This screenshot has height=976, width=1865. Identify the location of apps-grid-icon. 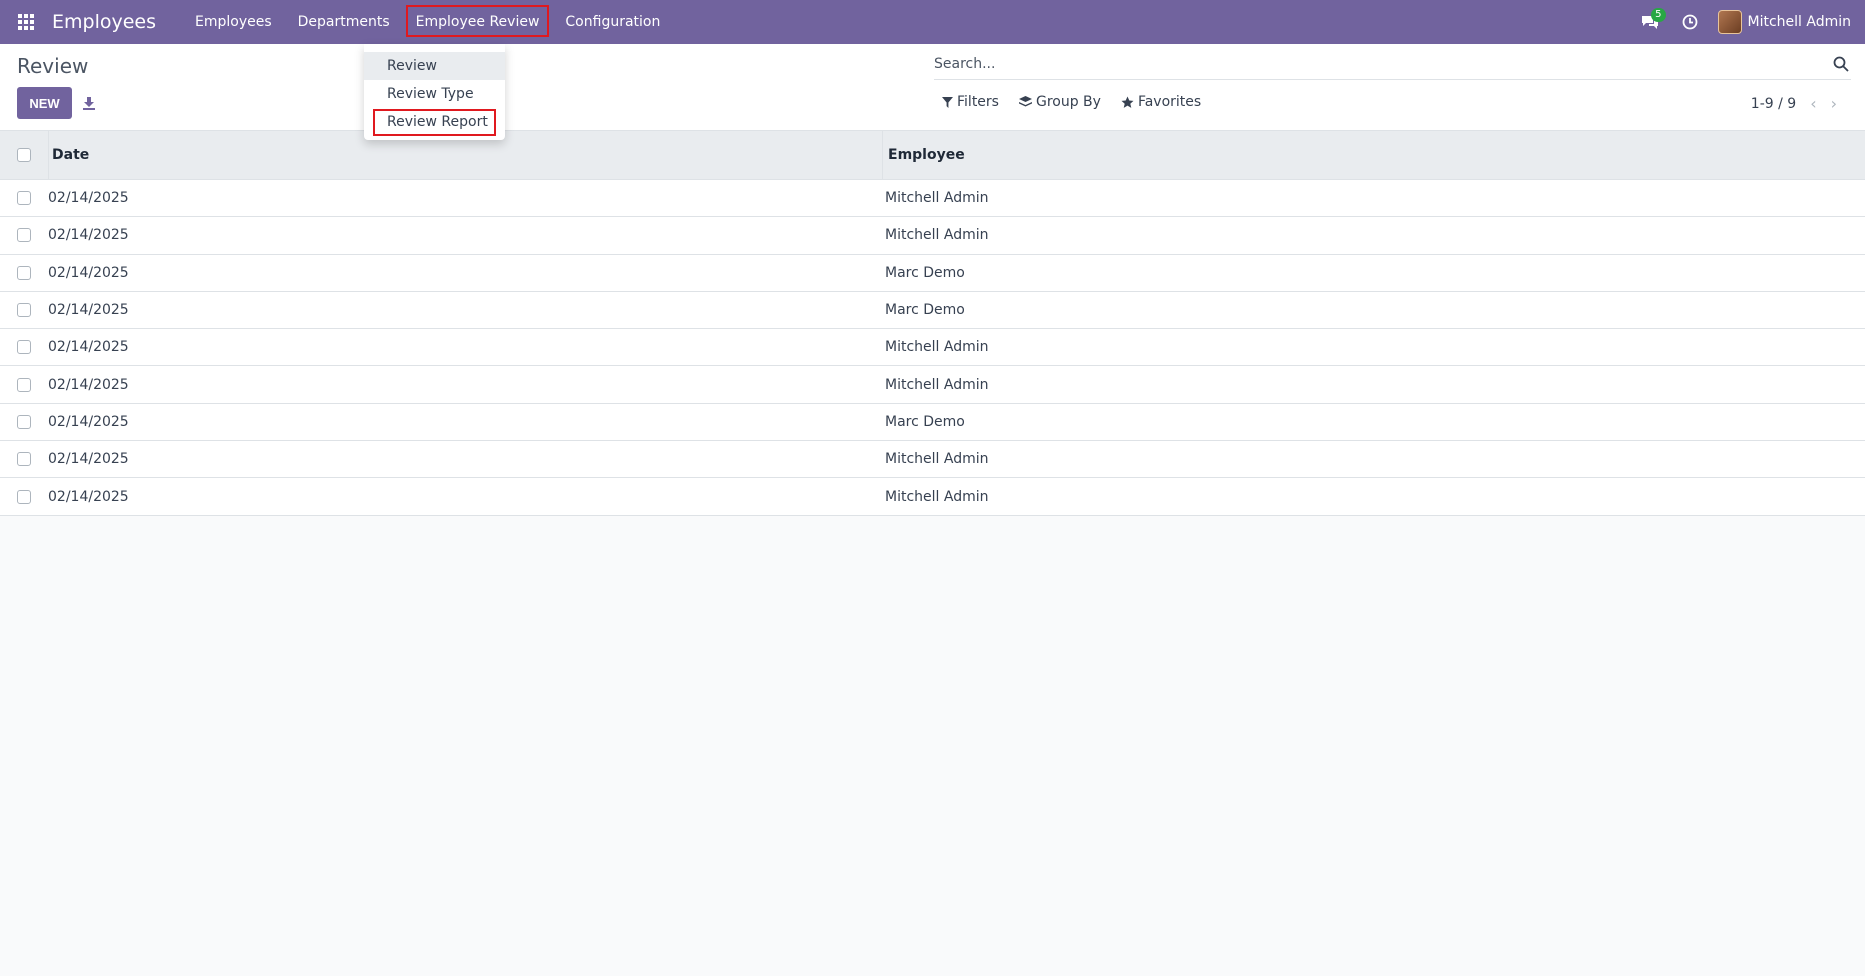
(26, 22).